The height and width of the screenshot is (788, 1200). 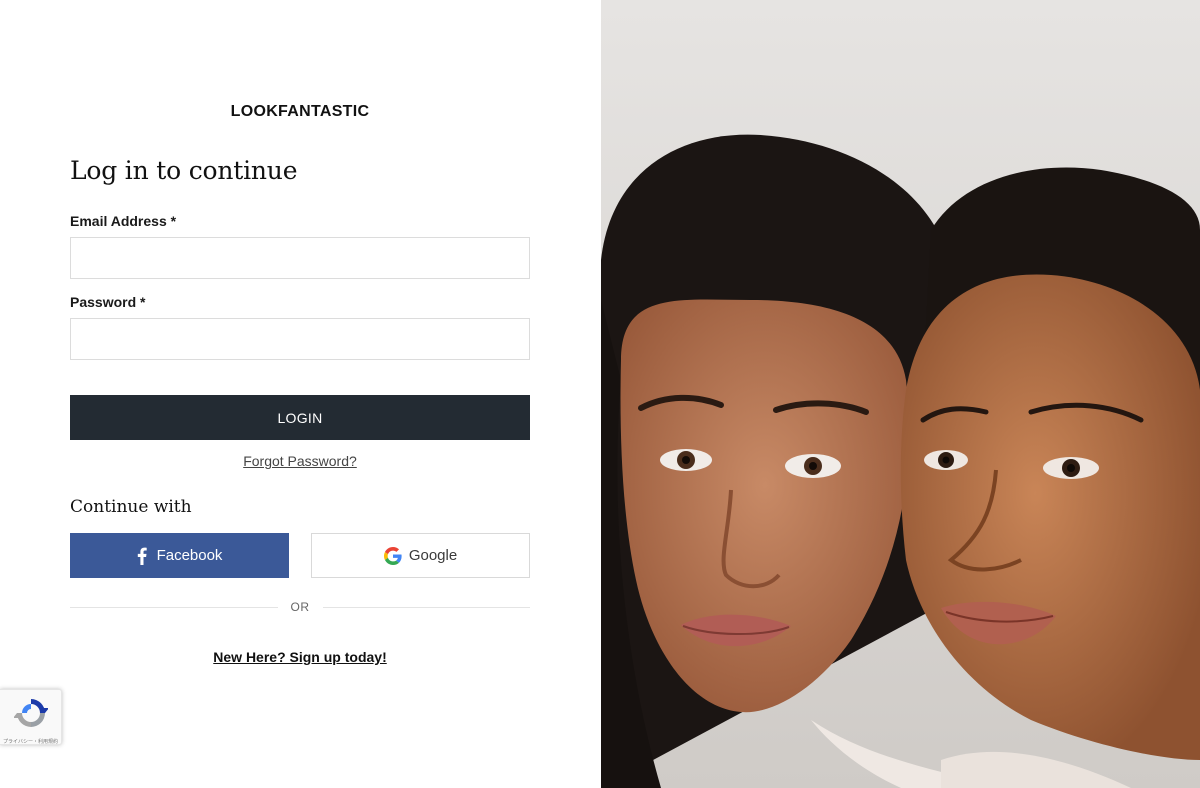 I want to click on recaptcha-badge: プライバシー・利用規約, so click(x=31, y=717).